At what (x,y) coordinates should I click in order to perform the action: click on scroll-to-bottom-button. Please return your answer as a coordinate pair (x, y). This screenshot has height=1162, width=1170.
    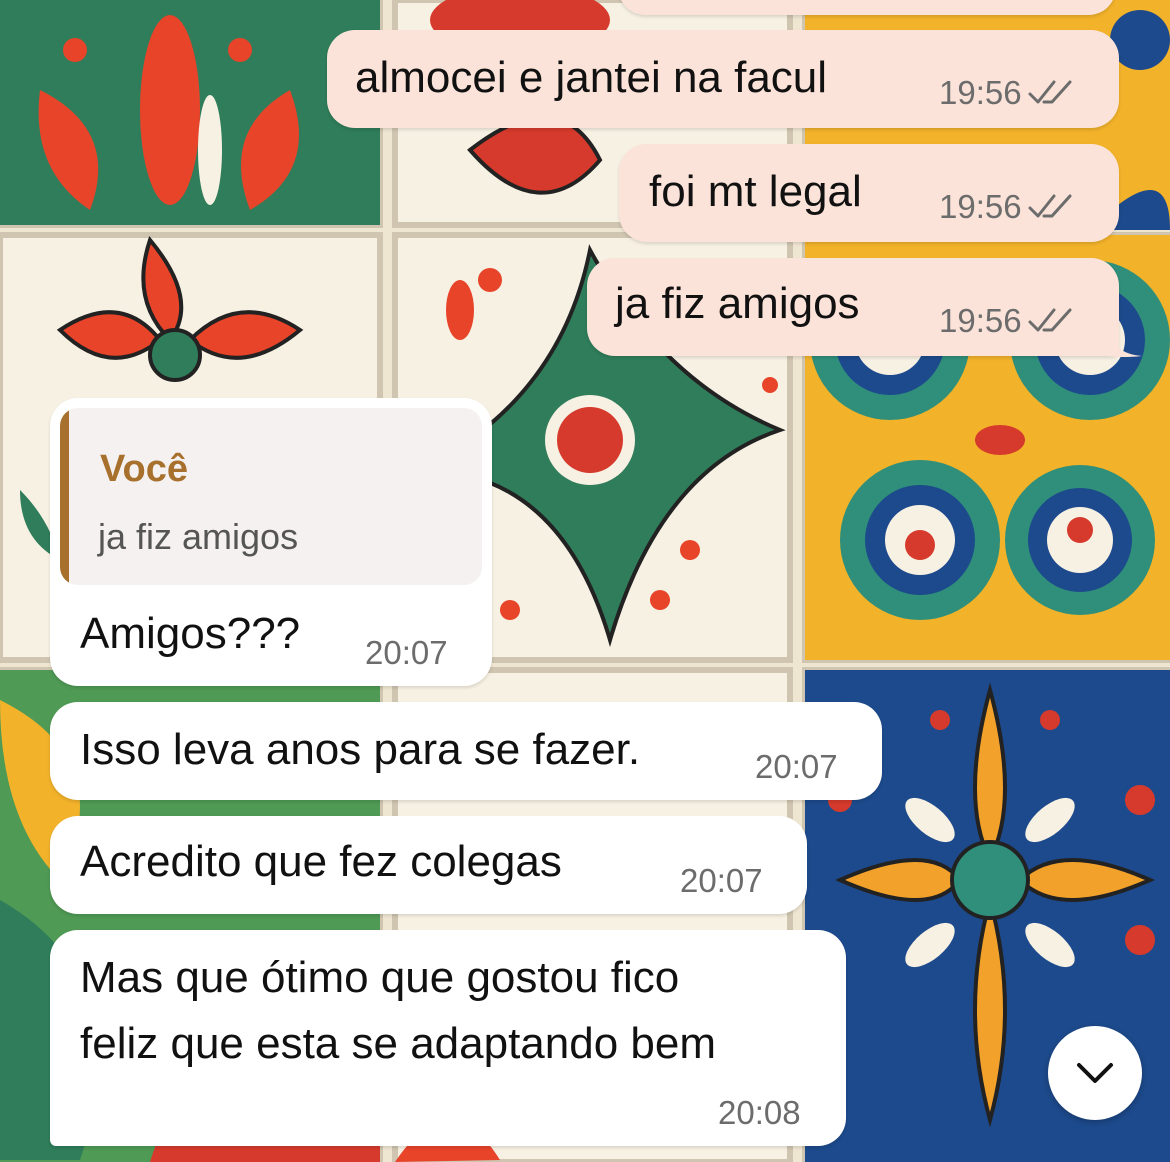
    Looking at the image, I should click on (1095, 1073).